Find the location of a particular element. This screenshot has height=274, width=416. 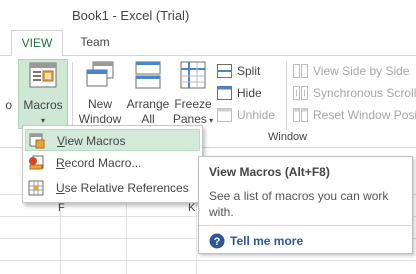

new-window-label-1: New is located at coordinates (99, 104).